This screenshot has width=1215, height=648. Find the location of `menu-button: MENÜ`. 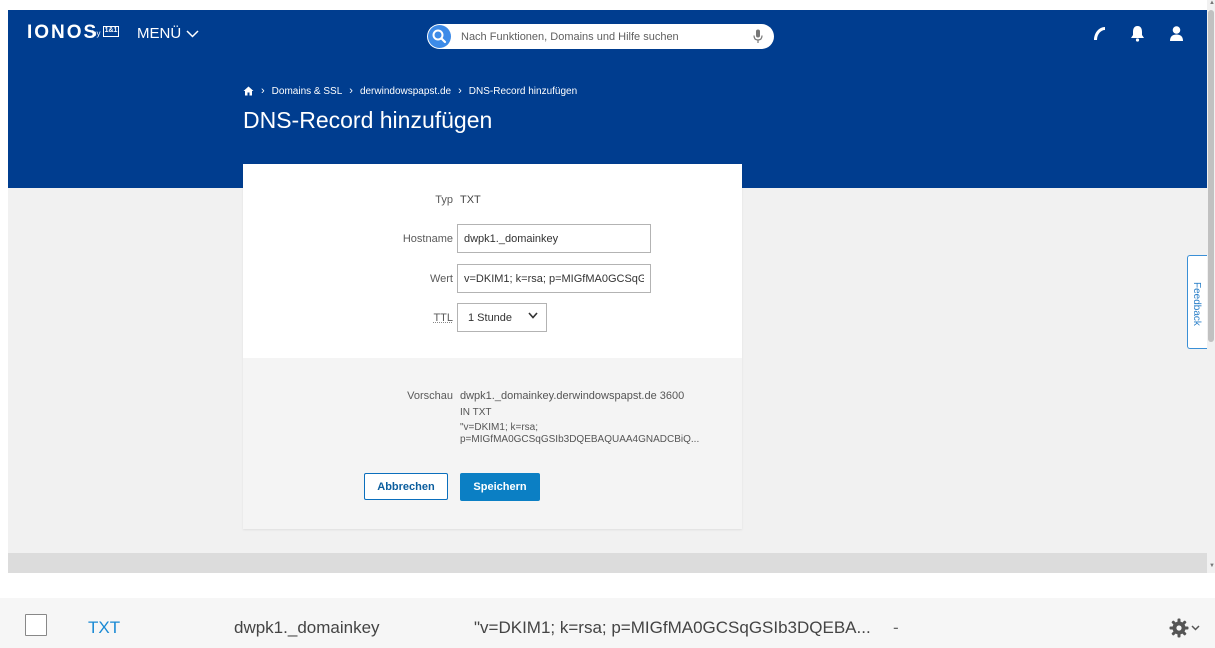

menu-button: MENÜ is located at coordinates (168, 33).